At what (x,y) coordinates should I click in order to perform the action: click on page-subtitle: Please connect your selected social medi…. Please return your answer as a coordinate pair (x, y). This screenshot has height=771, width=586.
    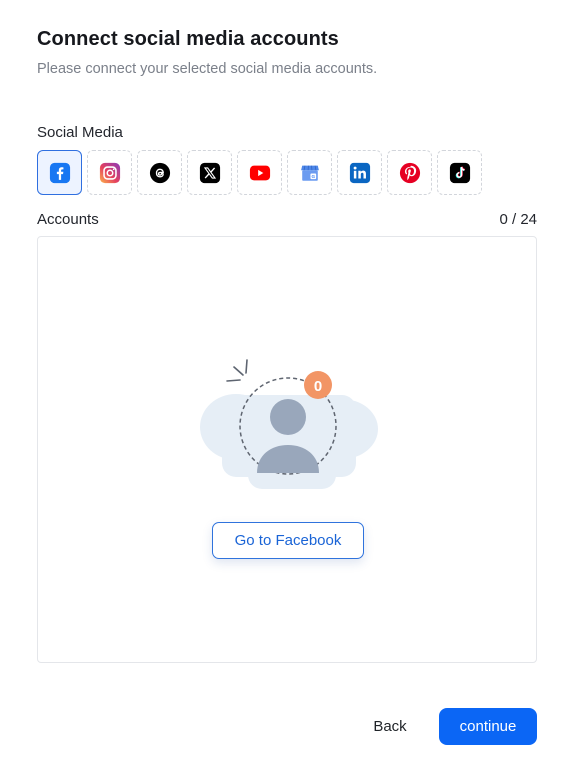
    Looking at the image, I should click on (207, 69).